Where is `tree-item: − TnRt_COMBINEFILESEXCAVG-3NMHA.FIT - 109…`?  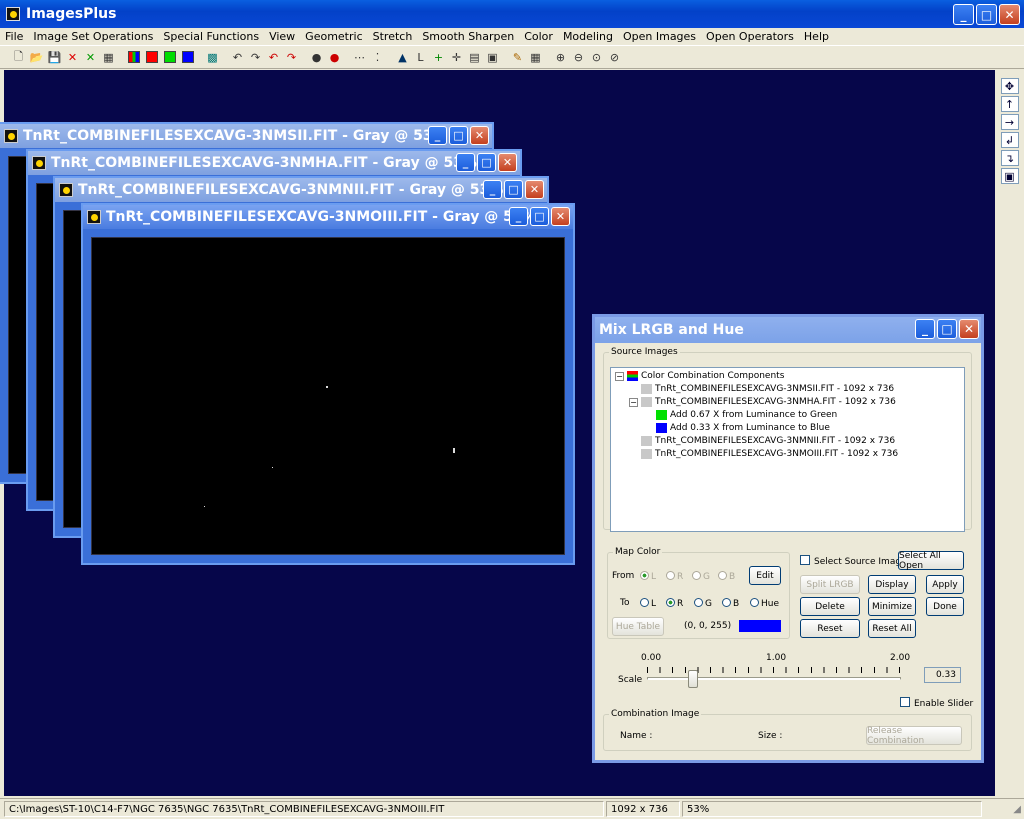 tree-item: − TnRt_COMBINEFILESEXCAVG-3NMHA.FIT - 109… is located at coordinates (762, 402).